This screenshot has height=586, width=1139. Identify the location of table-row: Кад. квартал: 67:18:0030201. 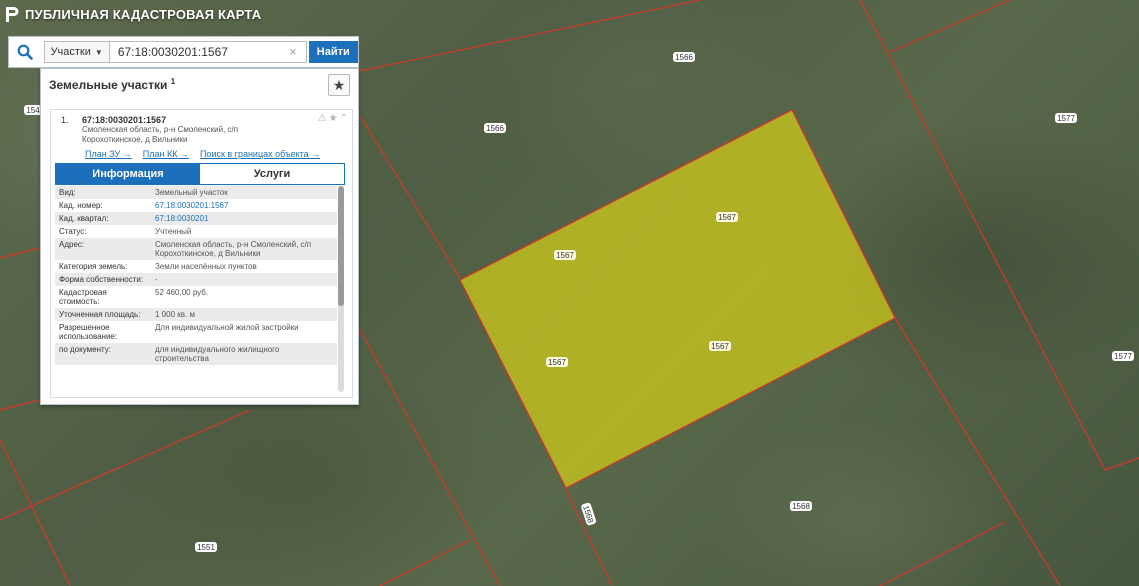
(196, 218).